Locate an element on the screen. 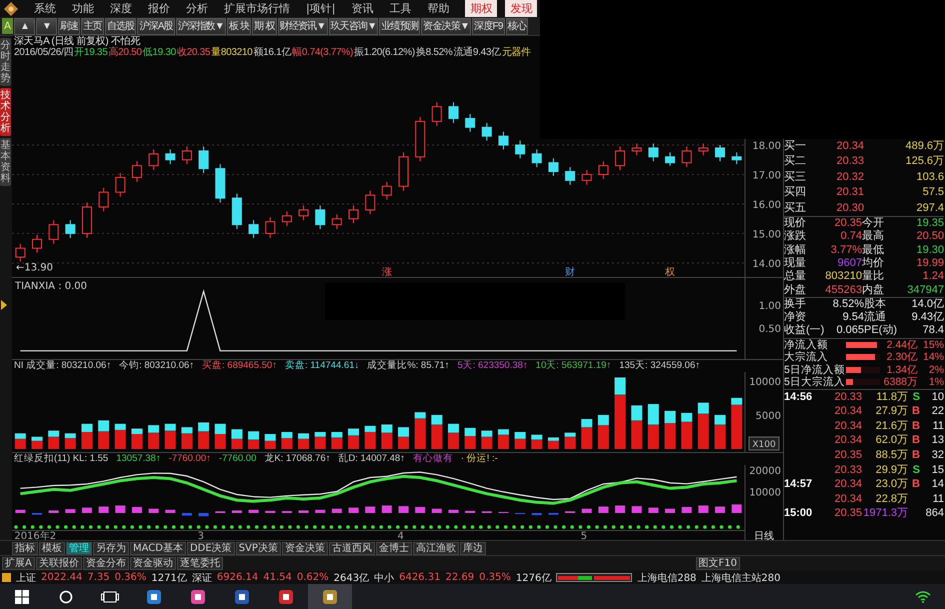 The width and height of the screenshot is (945, 609). bid-volume: 57.5 is located at coordinates (933, 192).